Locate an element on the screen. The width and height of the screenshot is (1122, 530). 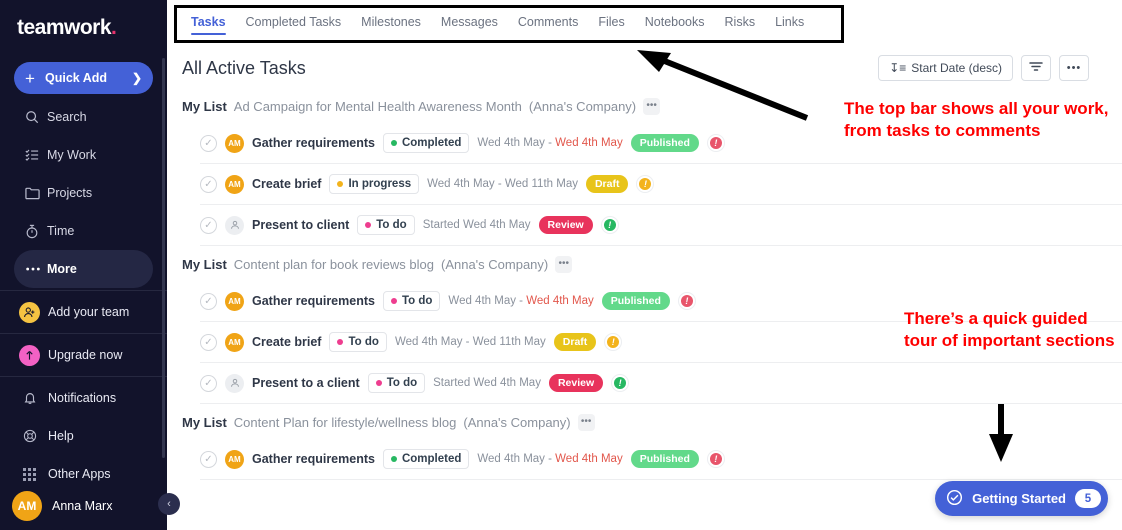
date-start: Wed 4th May - Wed 11th May is located at coordinates (470, 342).